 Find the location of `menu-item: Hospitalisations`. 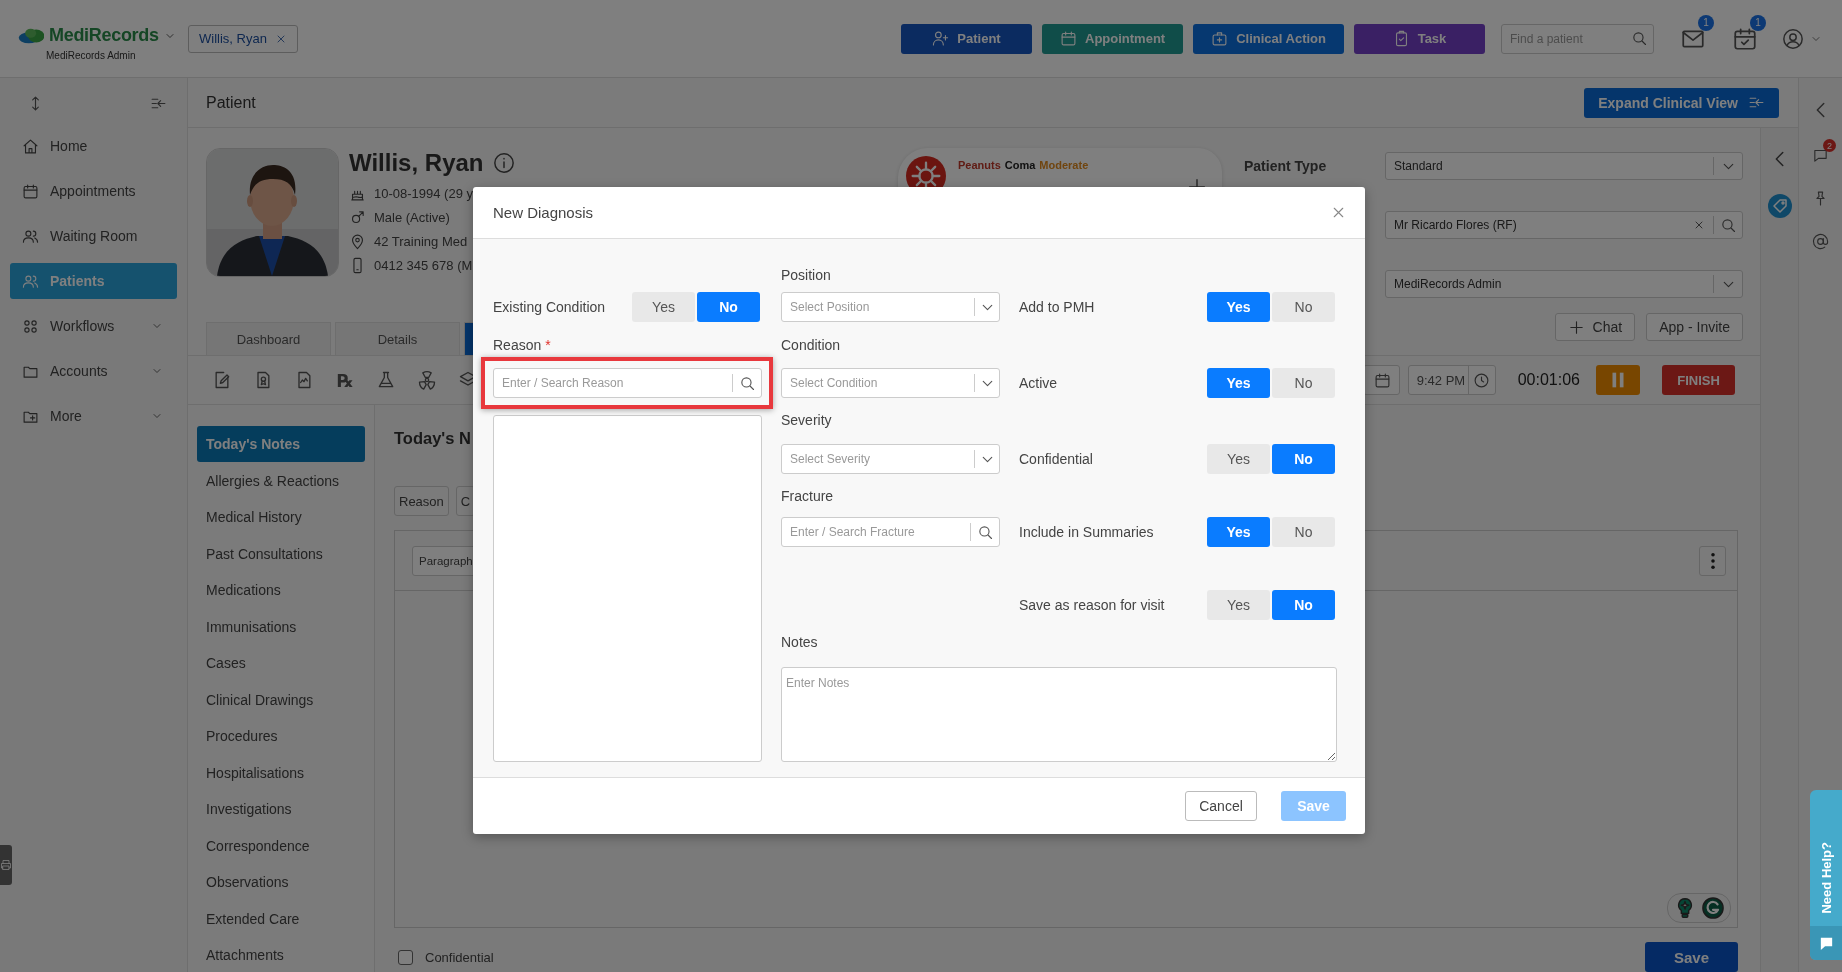

menu-item: Hospitalisations is located at coordinates (281, 772).